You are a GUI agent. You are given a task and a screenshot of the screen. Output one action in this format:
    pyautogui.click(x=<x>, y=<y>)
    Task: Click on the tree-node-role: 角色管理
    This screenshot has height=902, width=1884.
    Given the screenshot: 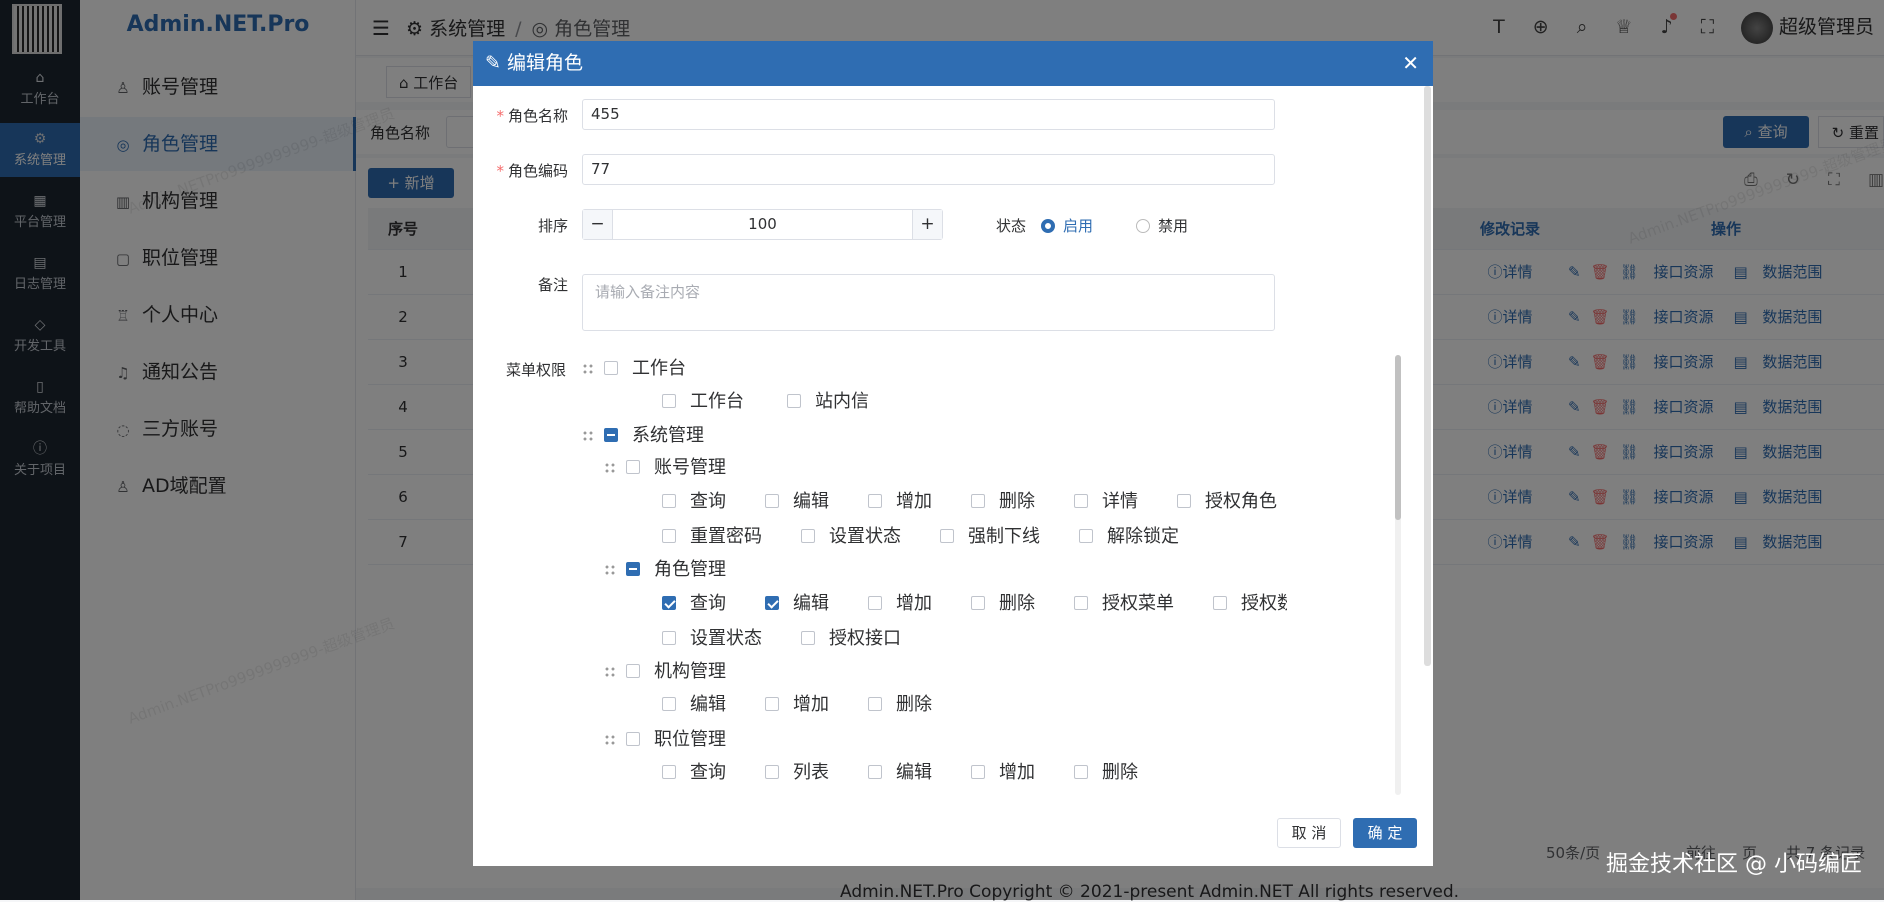 What is the action you would take?
    pyautogui.click(x=665, y=570)
    